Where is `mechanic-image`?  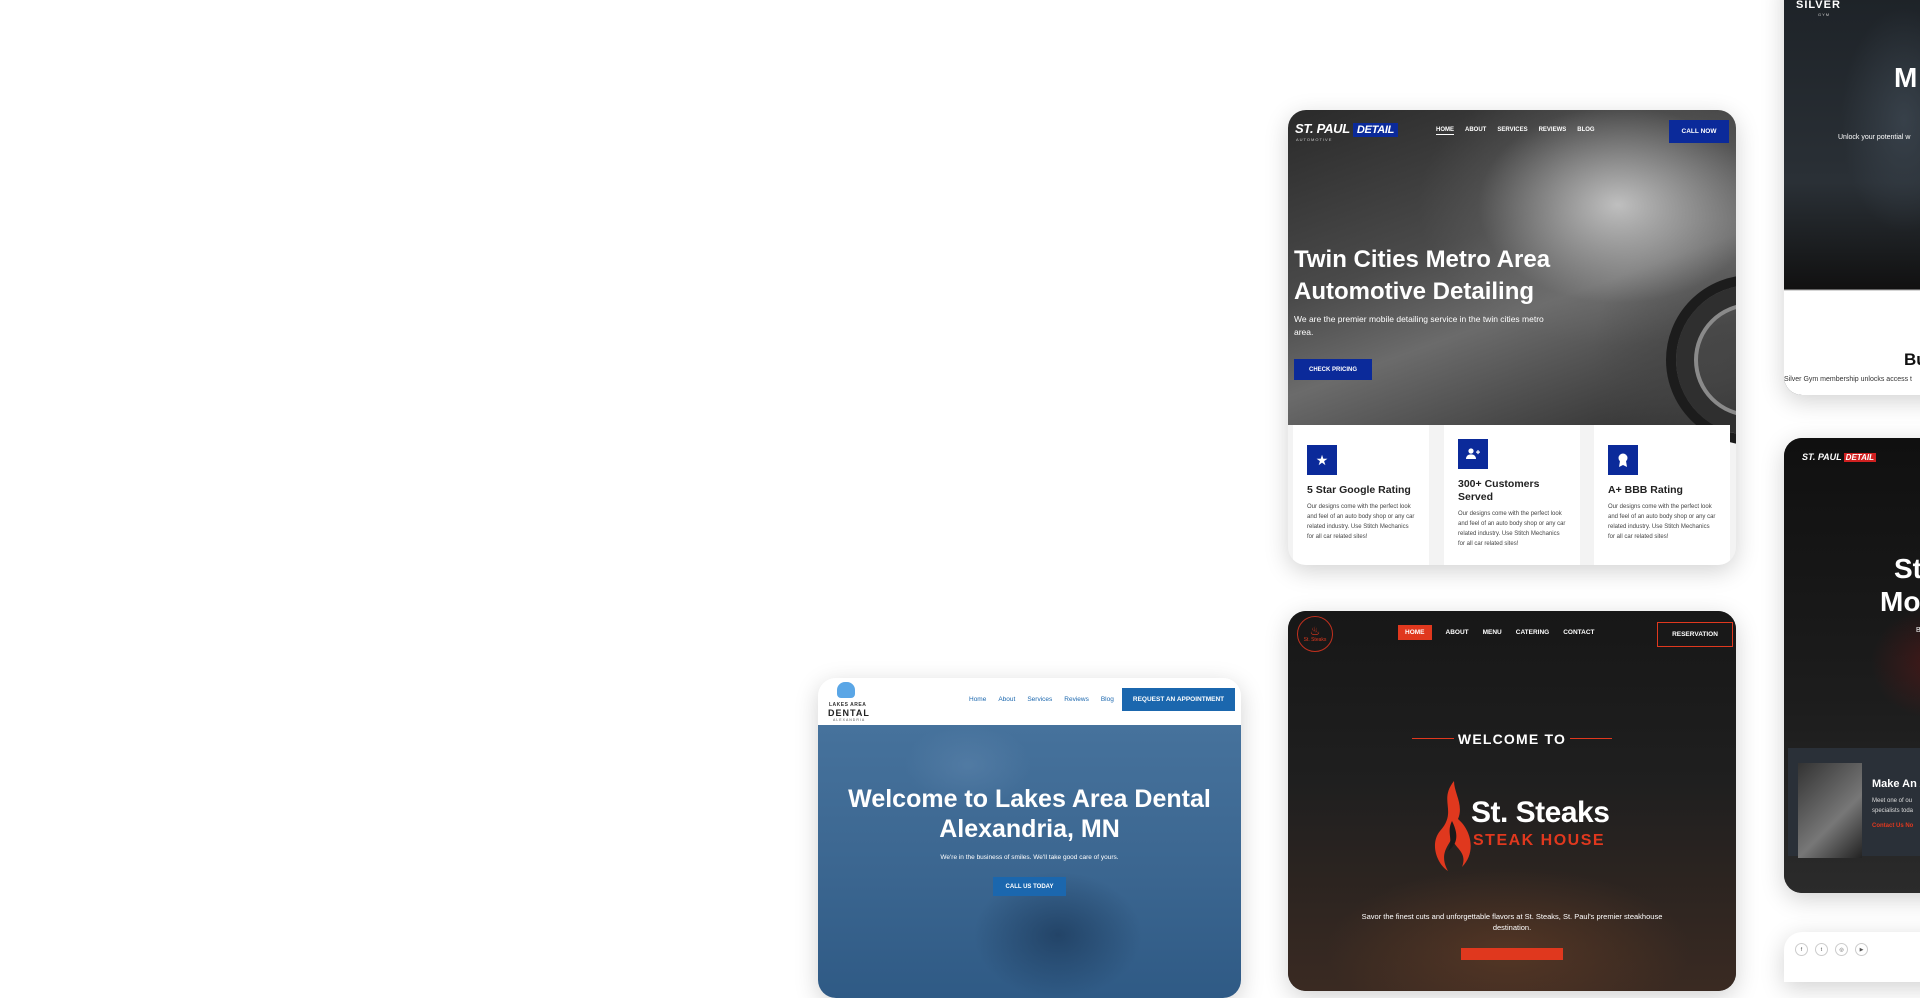
mechanic-image is located at coordinates (1830, 810).